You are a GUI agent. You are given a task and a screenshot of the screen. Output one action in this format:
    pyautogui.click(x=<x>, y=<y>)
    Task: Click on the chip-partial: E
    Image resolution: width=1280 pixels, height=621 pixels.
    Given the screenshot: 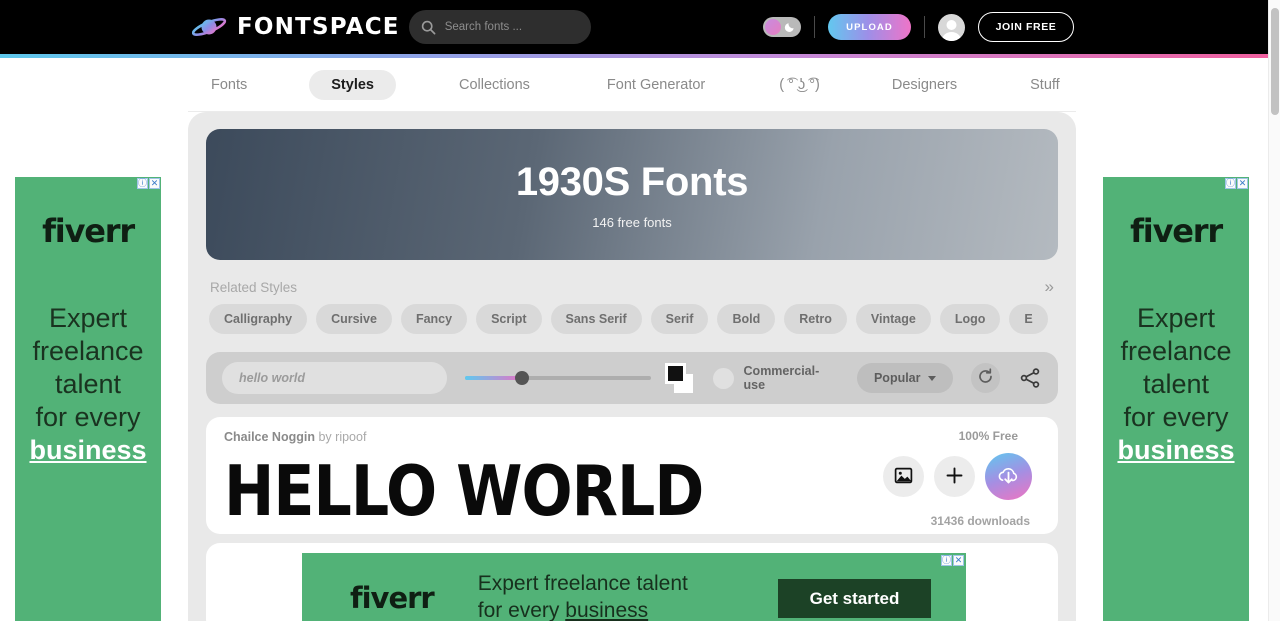 What is the action you would take?
    pyautogui.click(x=1028, y=319)
    